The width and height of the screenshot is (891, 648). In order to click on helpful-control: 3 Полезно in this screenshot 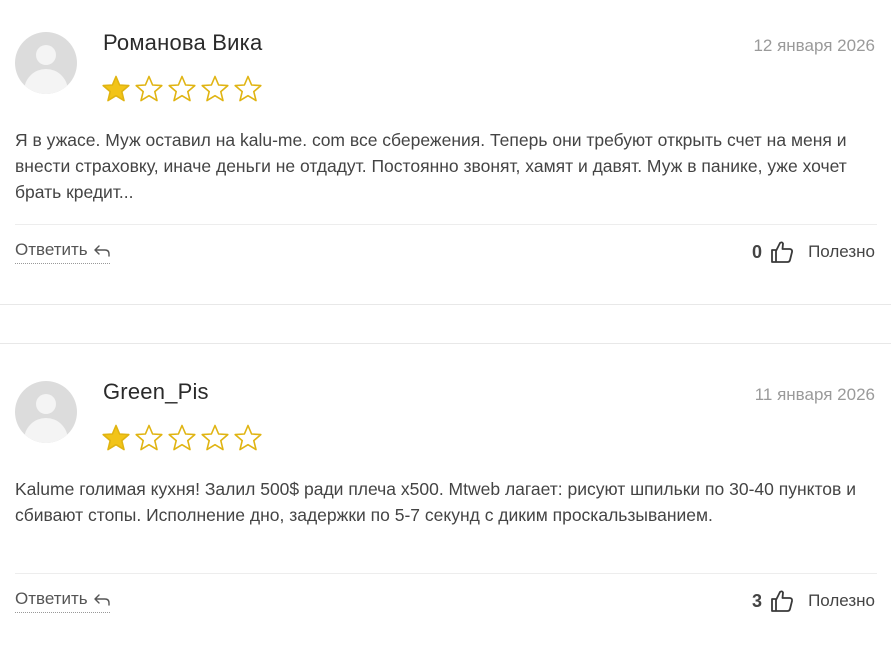, I will do `click(813, 601)`.